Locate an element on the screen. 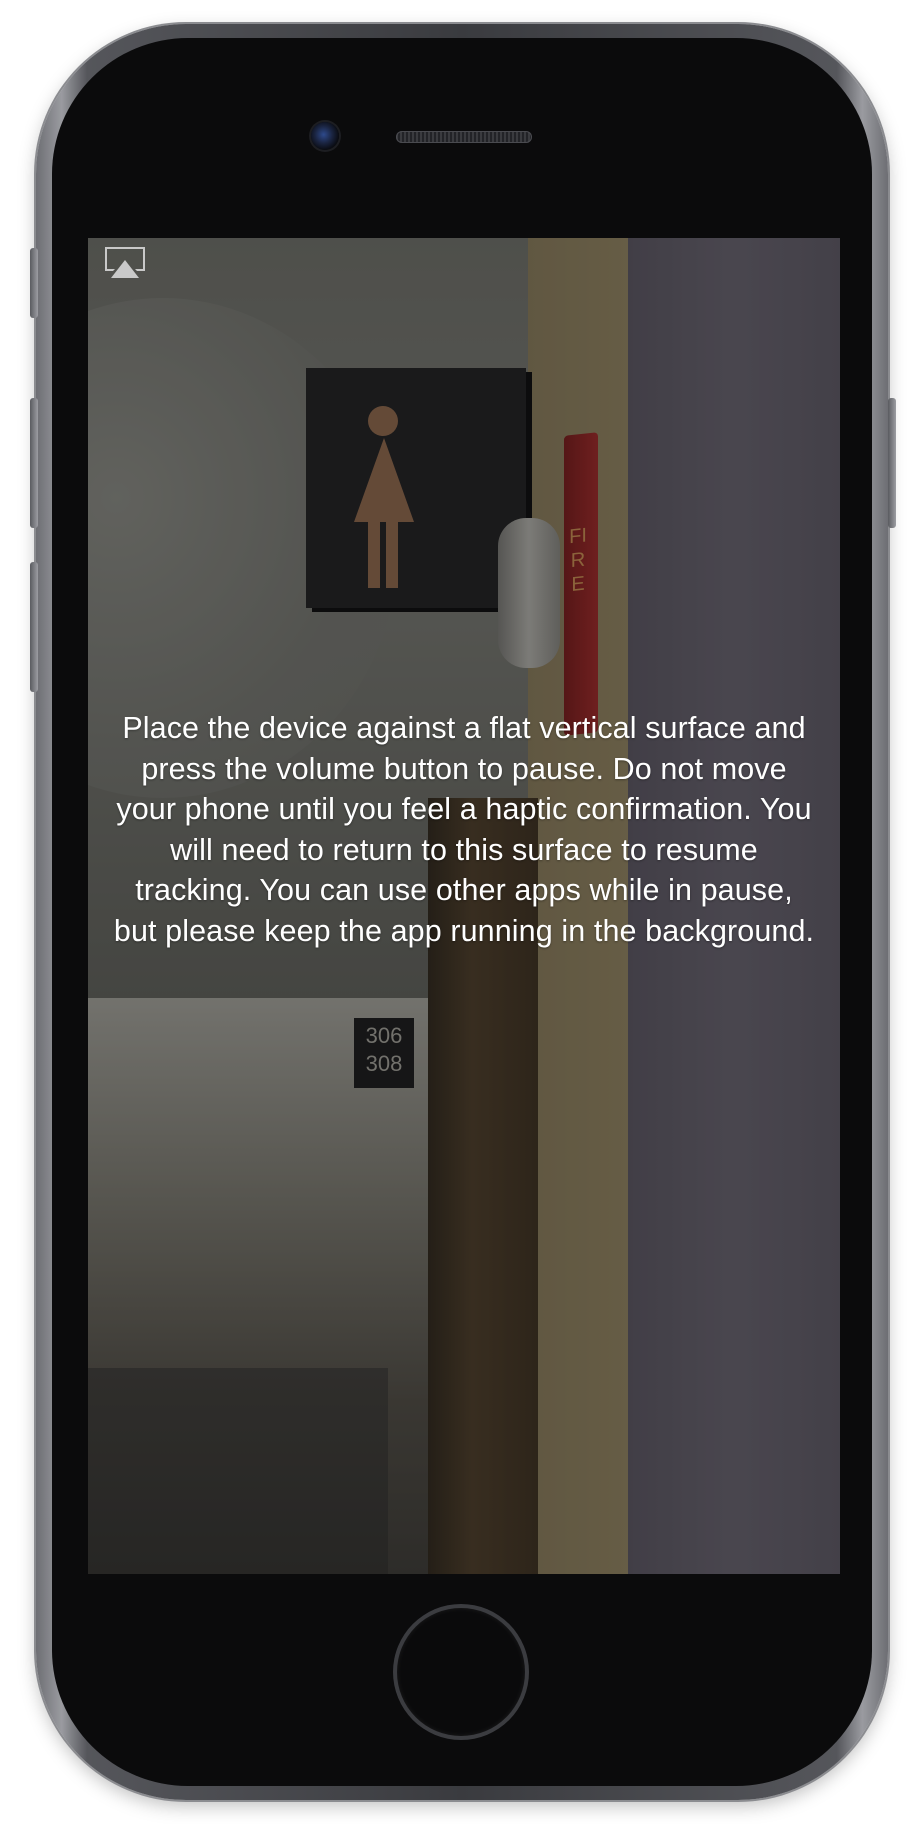 Image resolution: width=924 pixels, height=1824 pixels. volume-up-button is located at coordinates (34, 463).